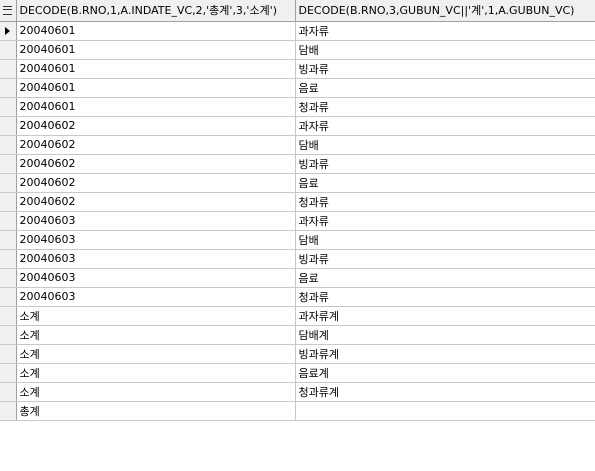 This screenshot has width=595, height=471. What do you see at coordinates (445, 392) in the screenshot?
I see `table-cell: 청과류계` at bounding box center [445, 392].